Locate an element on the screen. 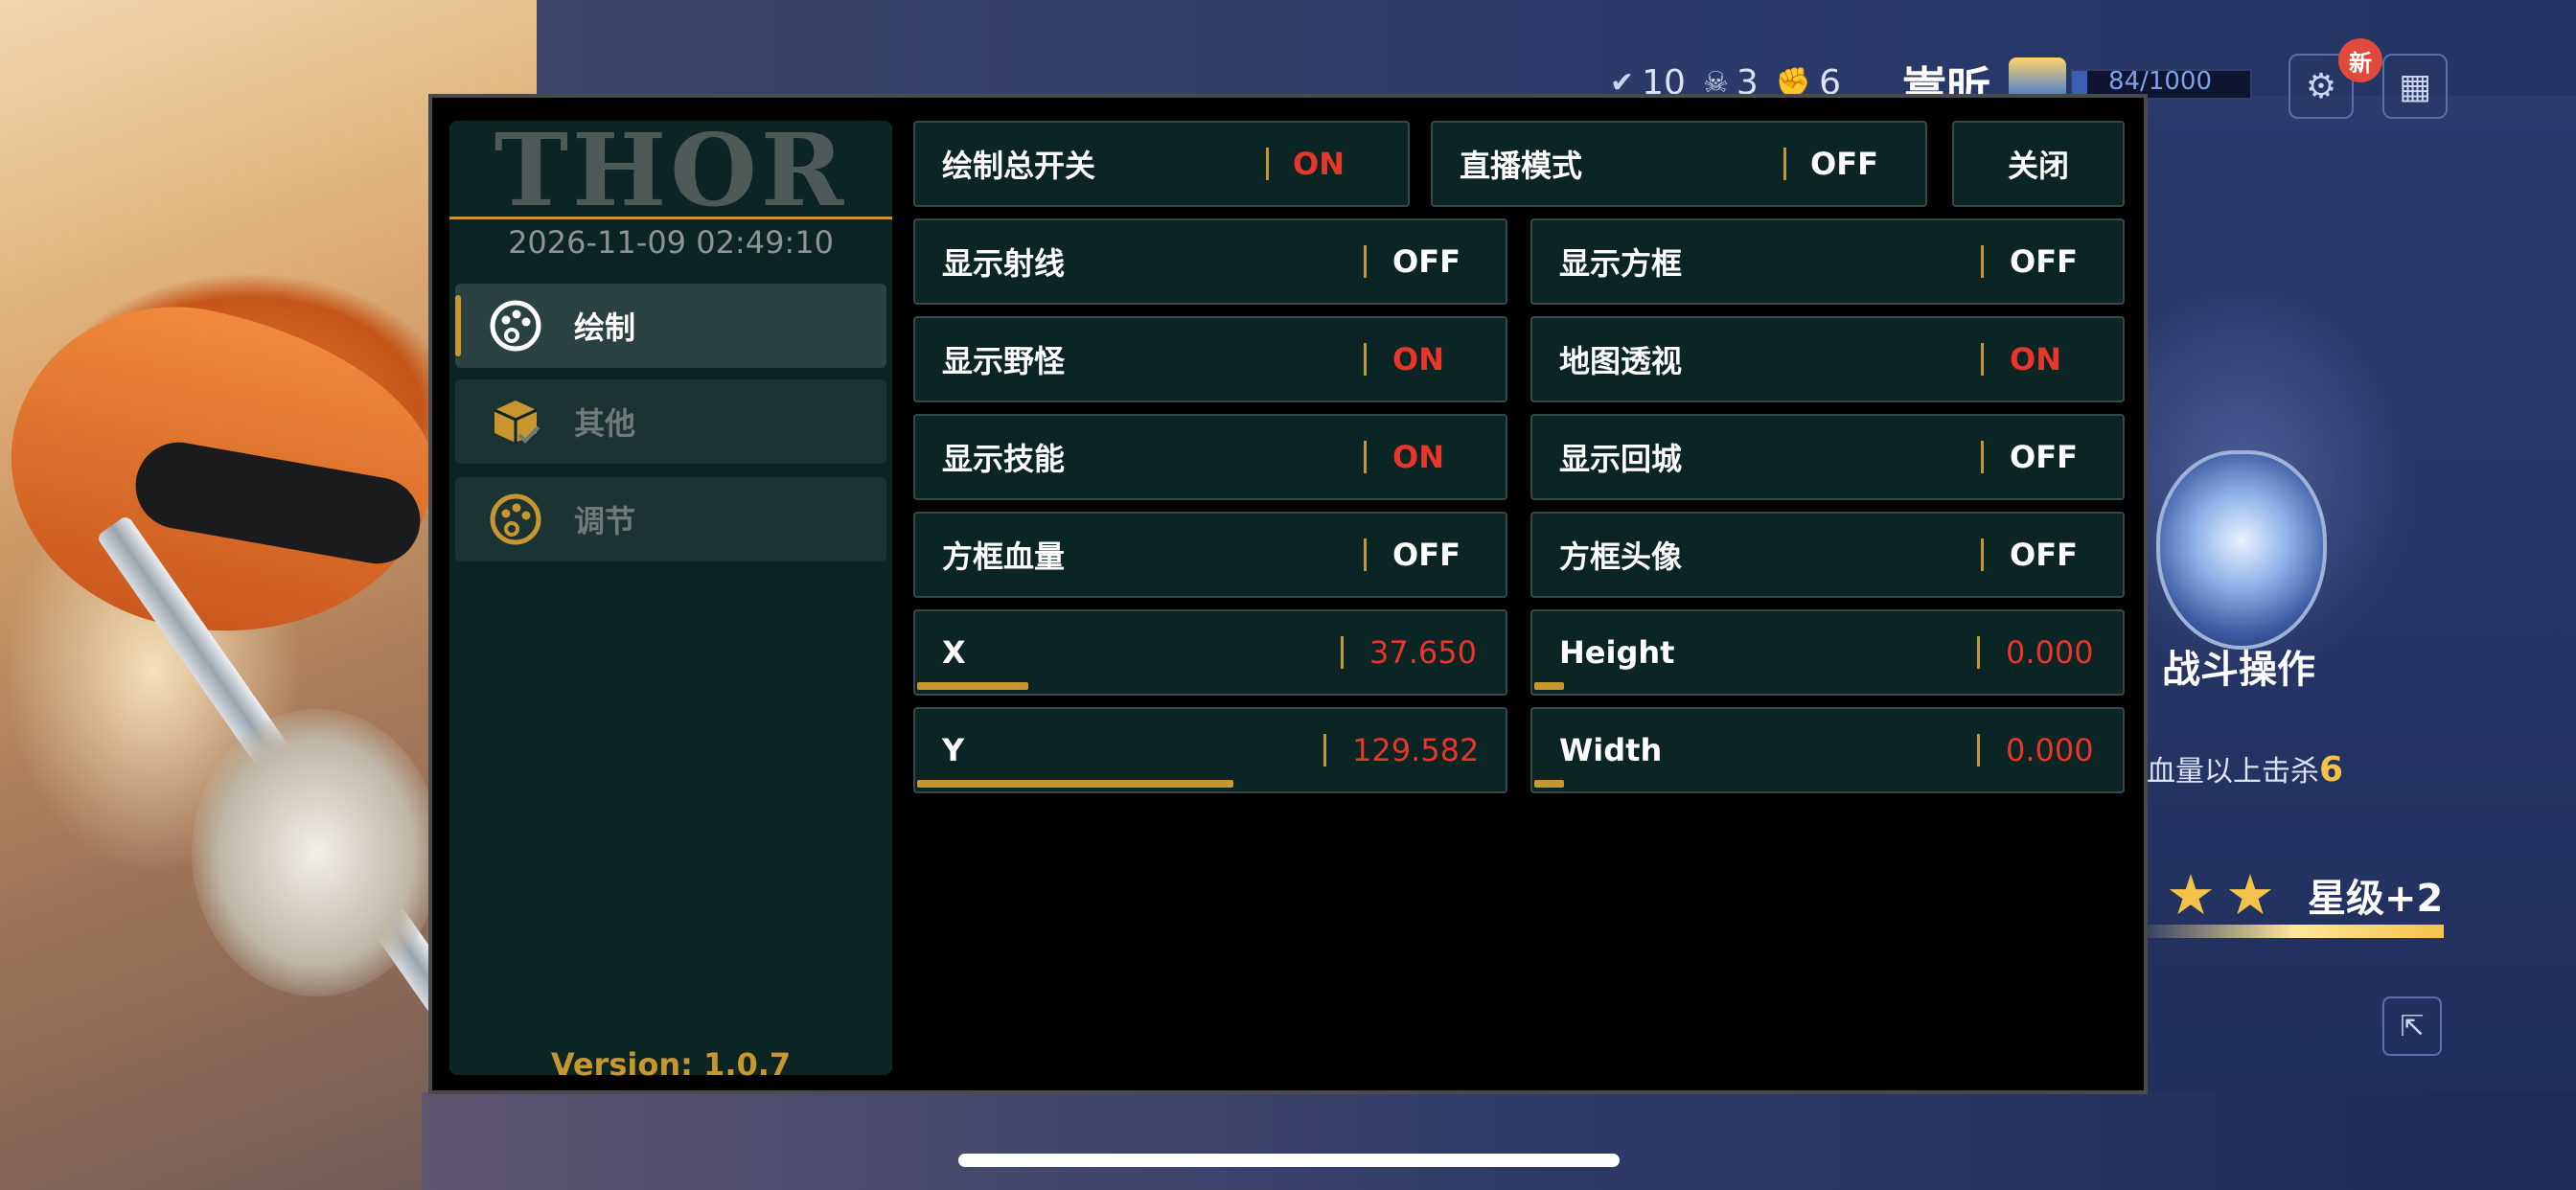 This screenshot has height=1190, width=2576. toggle-label: 地图透视 is located at coordinates (1621, 361).